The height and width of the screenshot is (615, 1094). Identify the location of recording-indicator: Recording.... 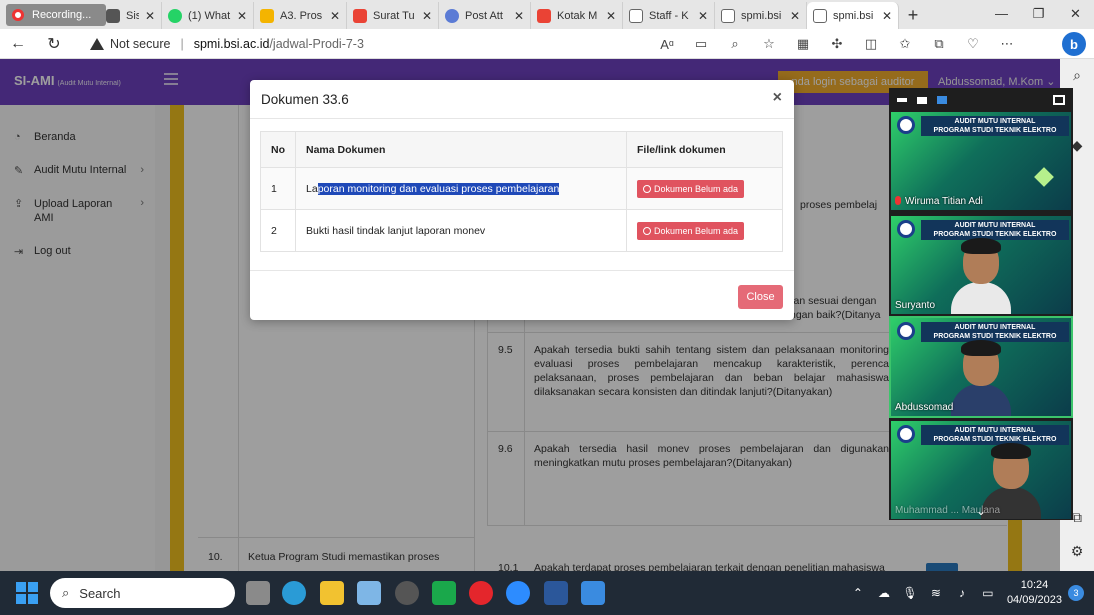
(56, 15).